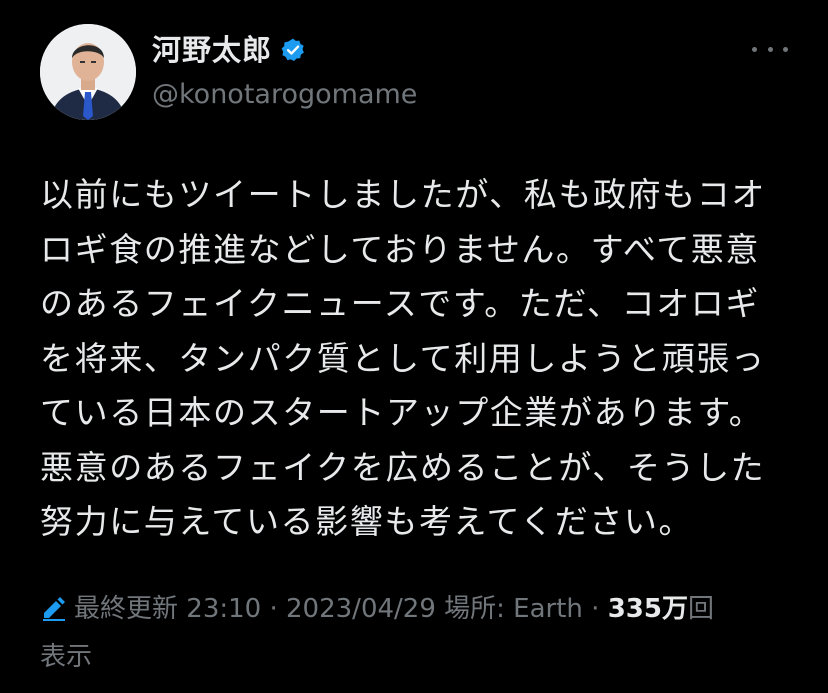 This screenshot has height=693, width=828. I want to click on more-options-icon, so click(770, 49).